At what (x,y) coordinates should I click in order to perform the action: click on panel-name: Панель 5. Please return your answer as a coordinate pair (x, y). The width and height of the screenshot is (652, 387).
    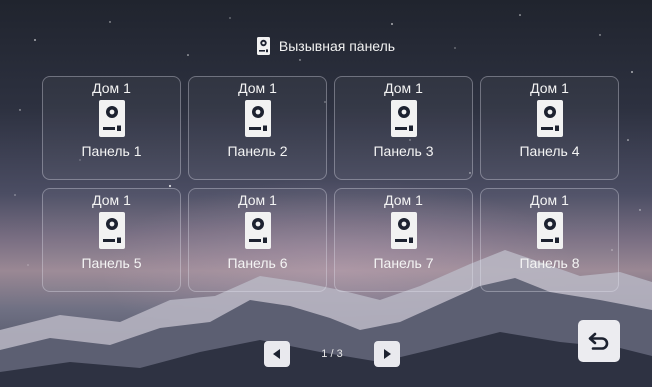
    Looking at the image, I should click on (111, 263).